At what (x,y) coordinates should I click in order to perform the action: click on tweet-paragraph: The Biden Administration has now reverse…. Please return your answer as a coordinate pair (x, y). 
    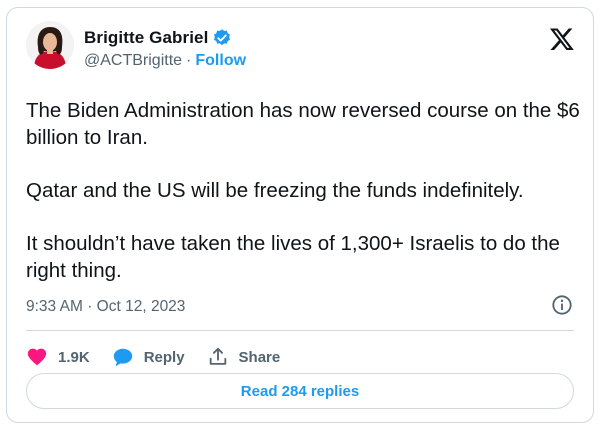
    Looking at the image, I should click on (303, 124).